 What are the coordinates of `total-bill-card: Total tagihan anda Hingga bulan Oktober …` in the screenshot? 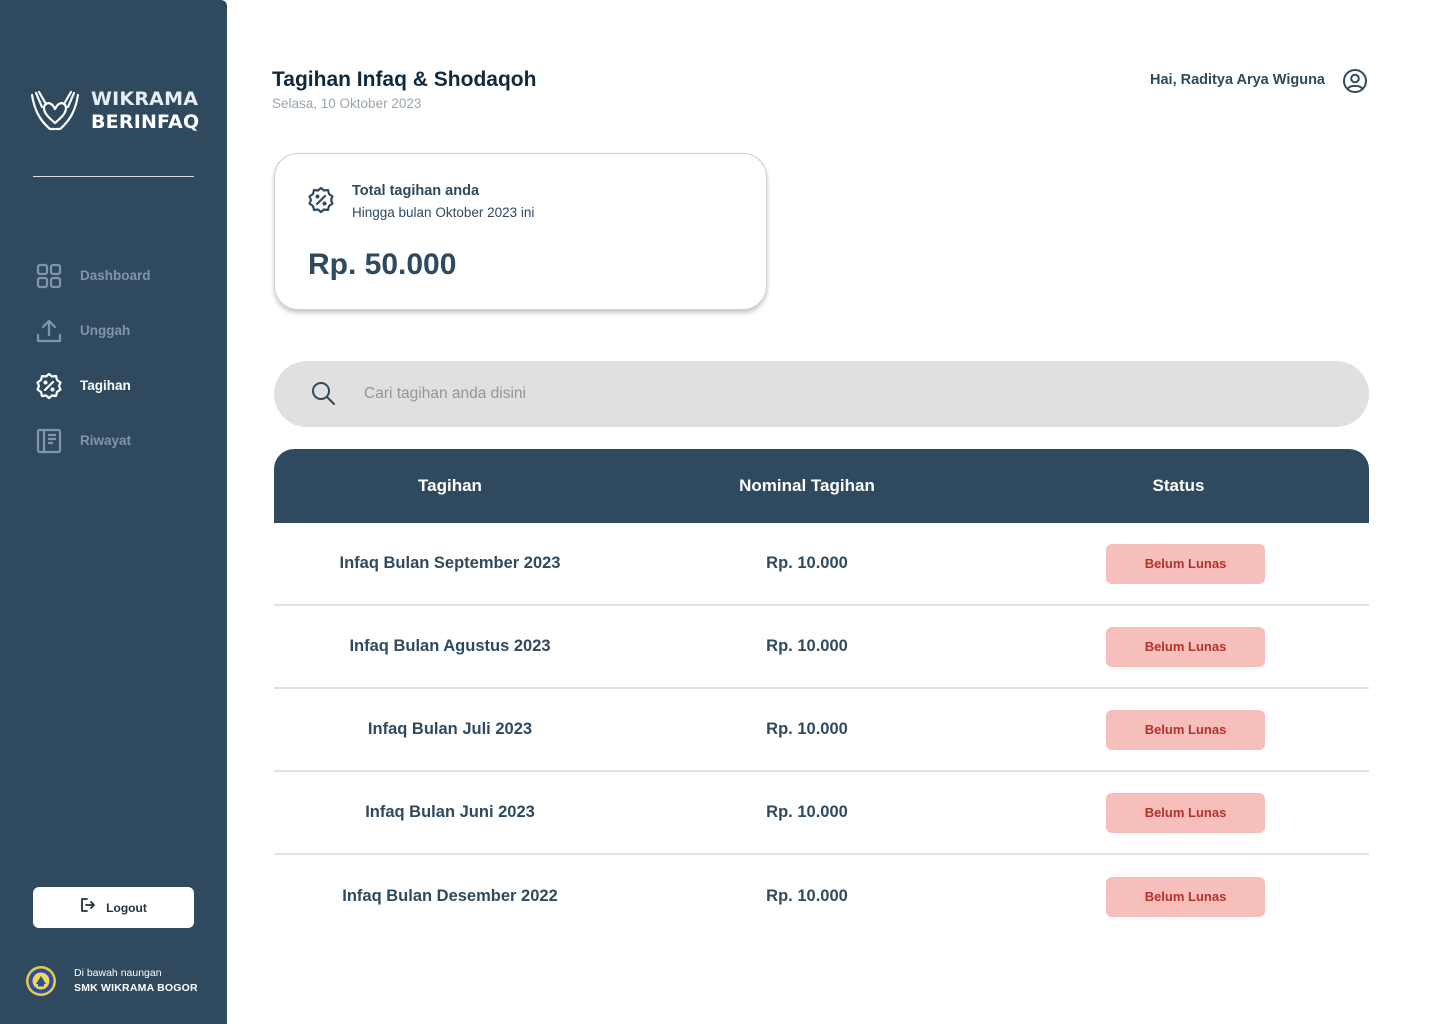 It's located at (520, 231).